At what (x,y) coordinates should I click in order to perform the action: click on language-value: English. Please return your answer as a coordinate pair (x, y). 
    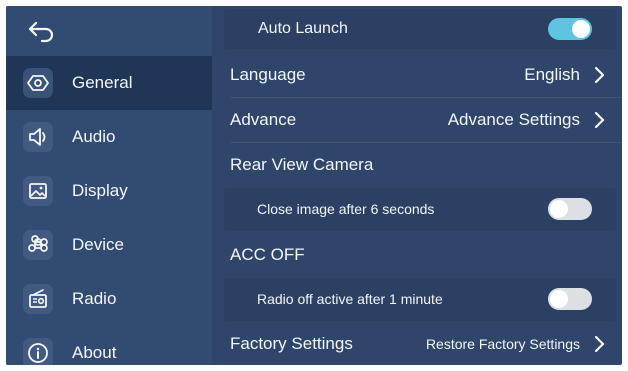
    Looking at the image, I should click on (552, 74).